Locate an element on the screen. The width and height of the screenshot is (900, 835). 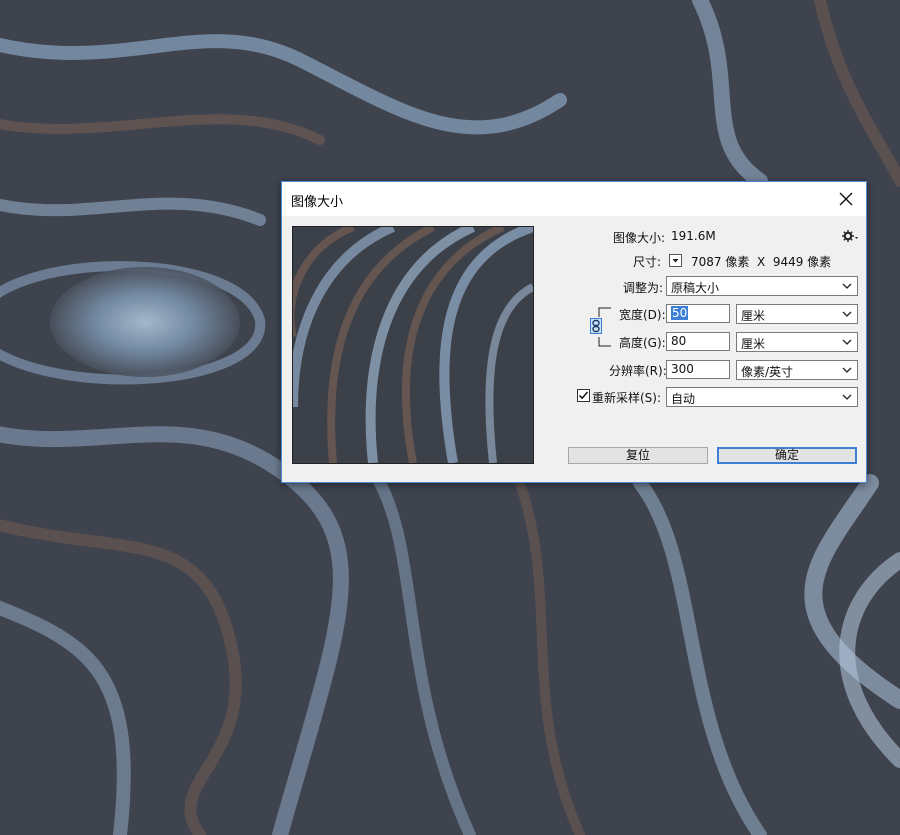
preview-image is located at coordinates (413, 345).